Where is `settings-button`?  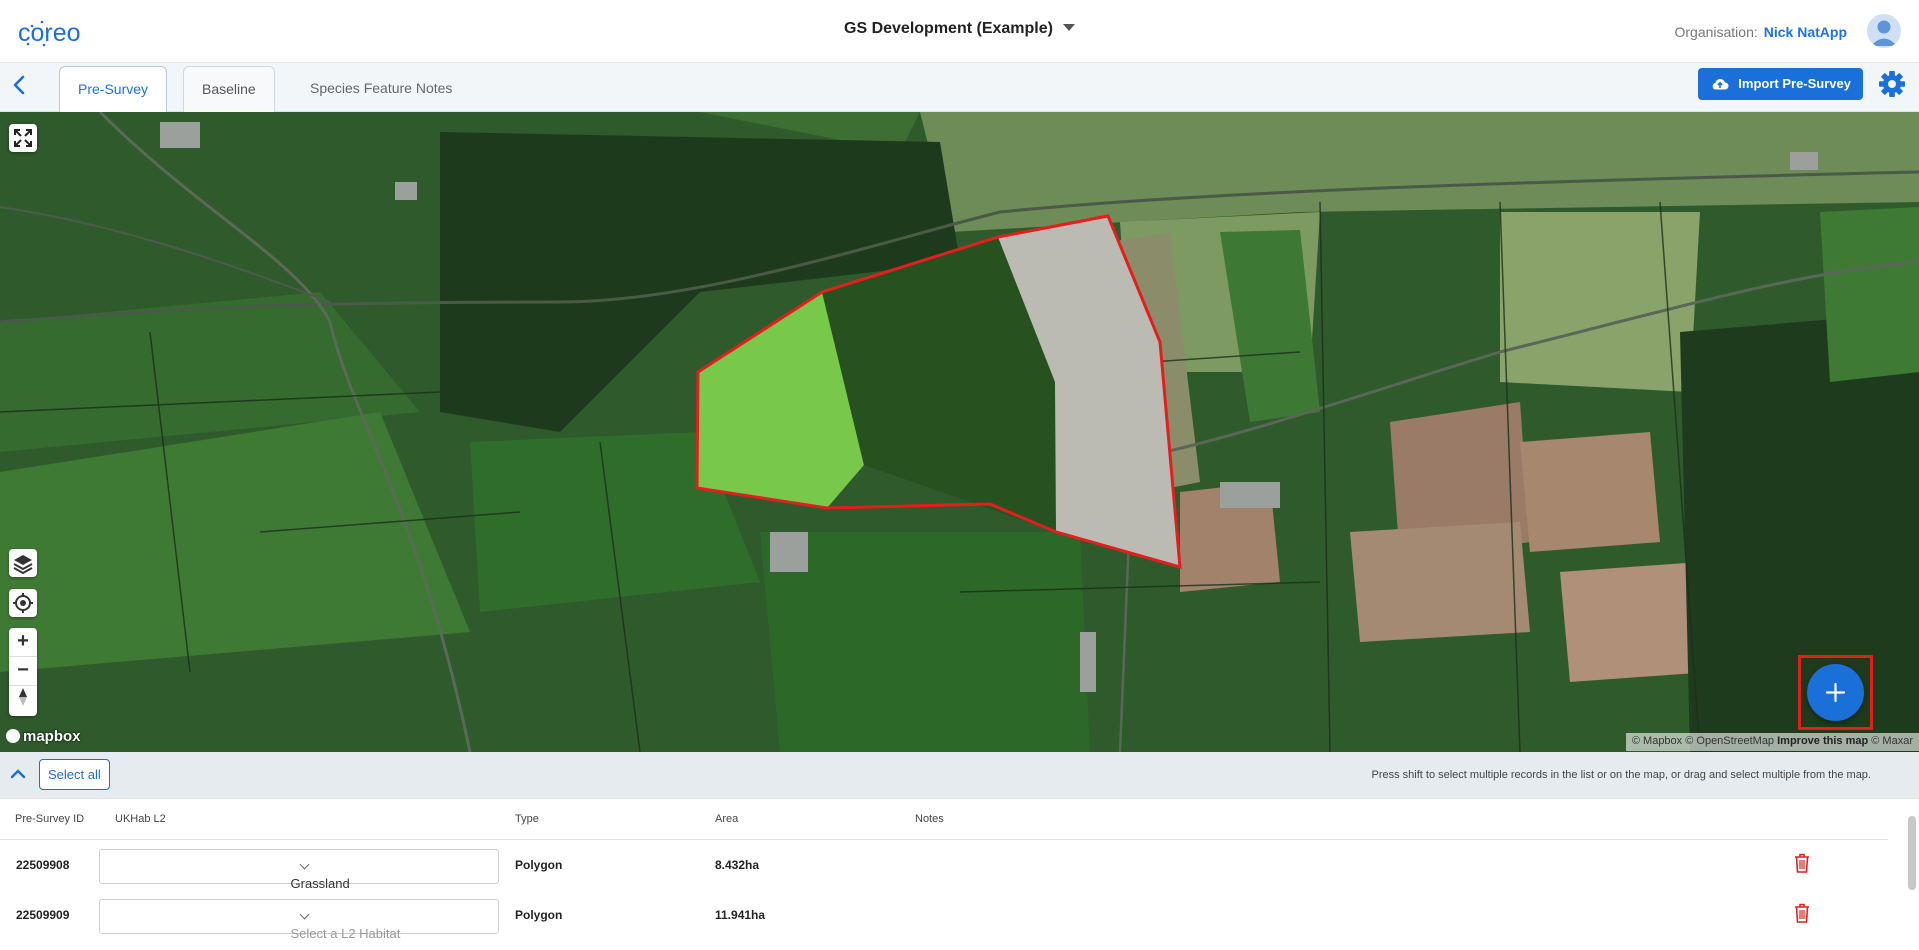
settings-button is located at coordinates (1892, 84).